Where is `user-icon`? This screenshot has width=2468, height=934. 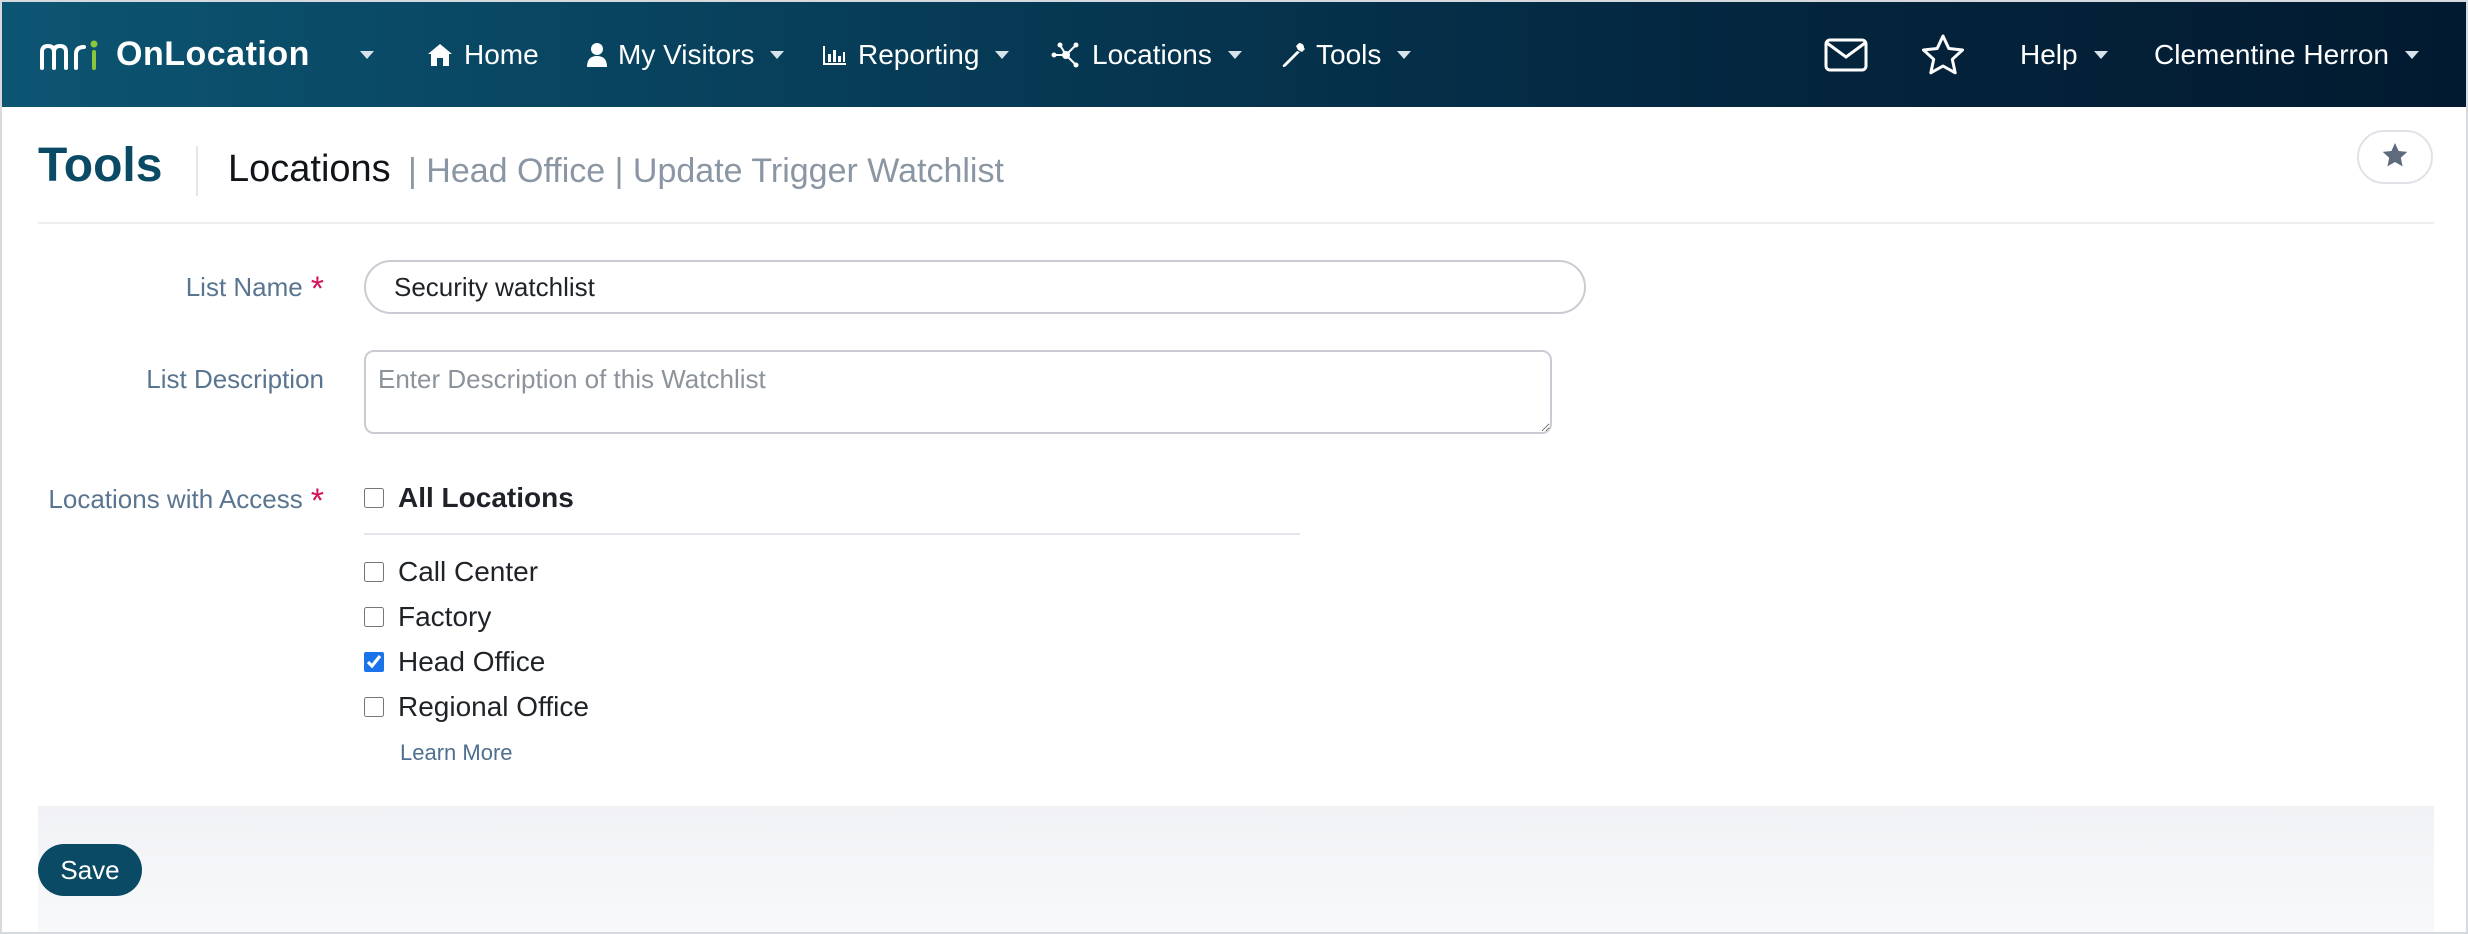 user-icon is located at coordinates (597, 55).